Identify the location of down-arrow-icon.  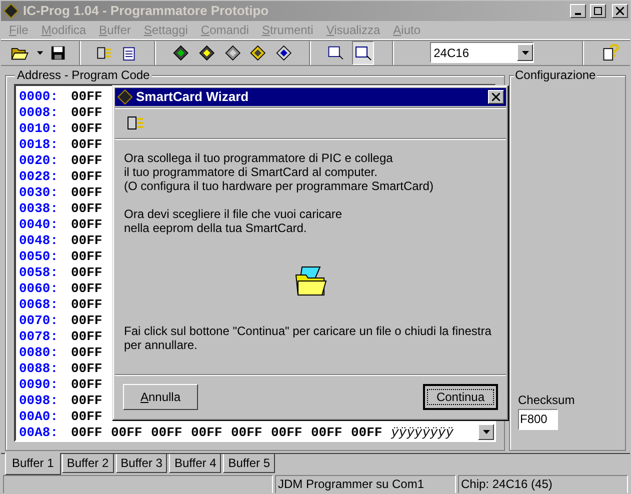
(486, 432).